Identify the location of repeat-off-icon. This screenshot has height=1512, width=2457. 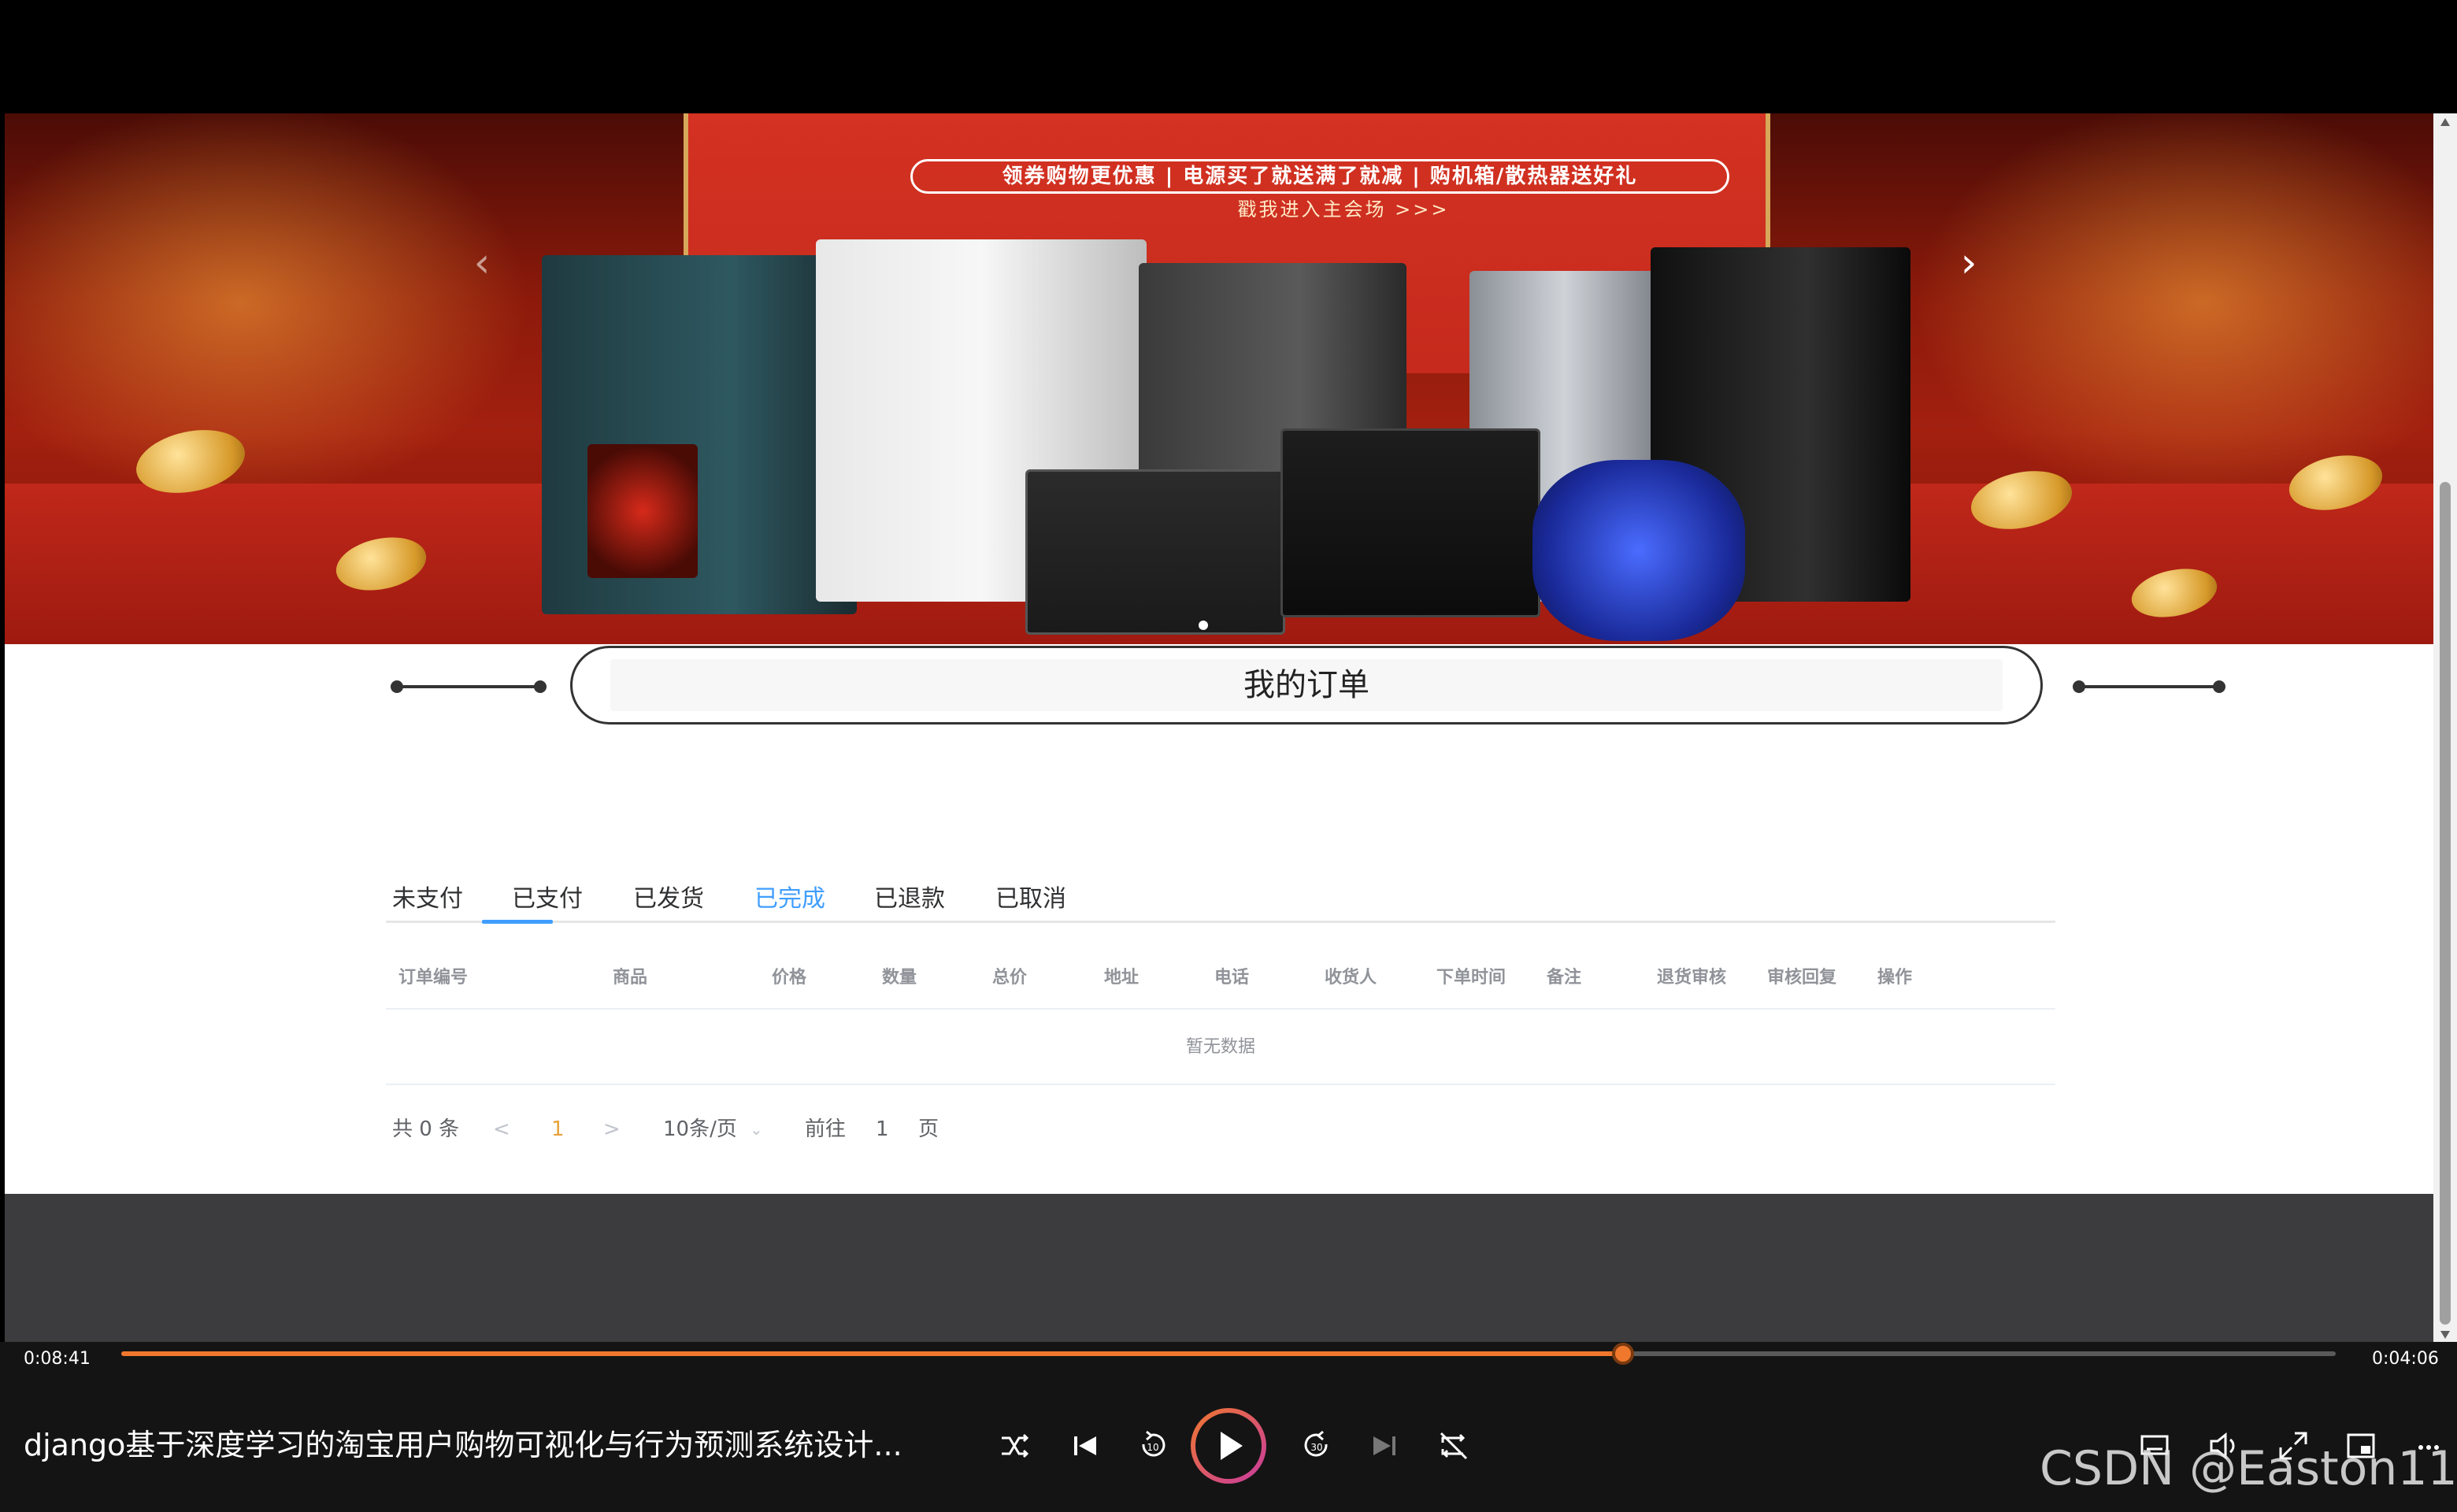
(1454, 1446).